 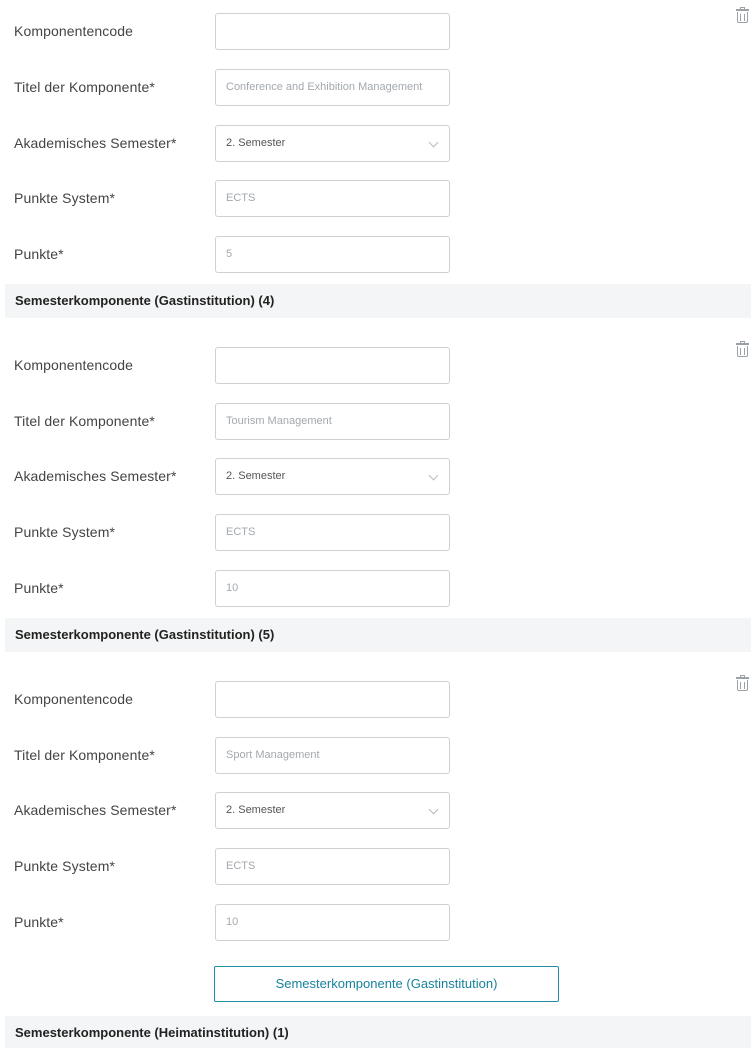 I want to click on add-semester-component-button: Semesterkomponente (Gastinstitution), so click(x=386, y=984).